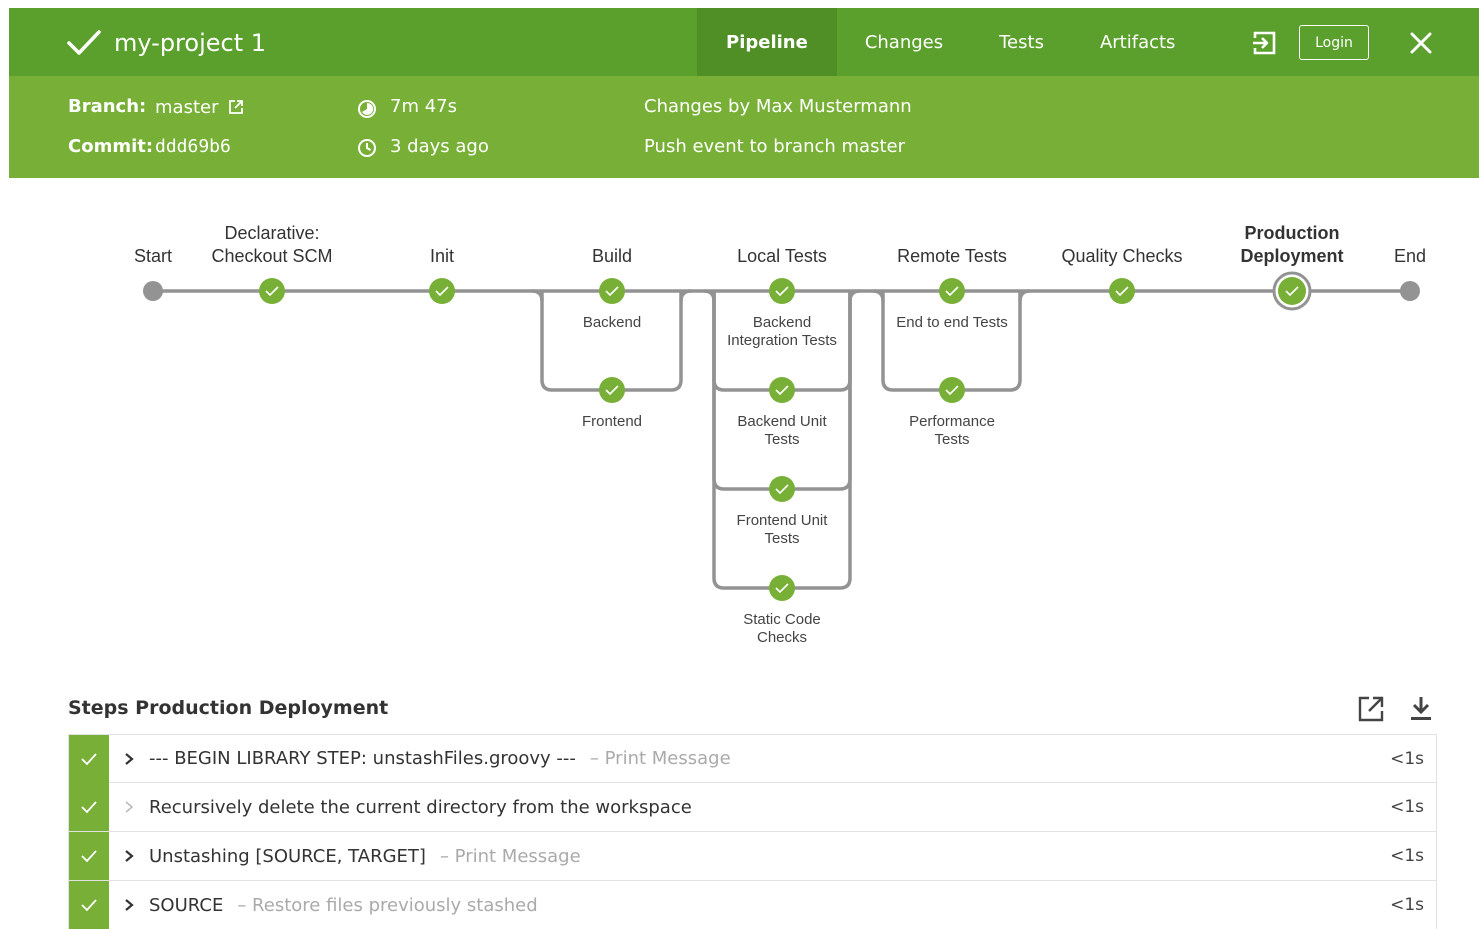 This screenshot has width=1479, height=929. I want to click on end-node, so click(1410, 291).